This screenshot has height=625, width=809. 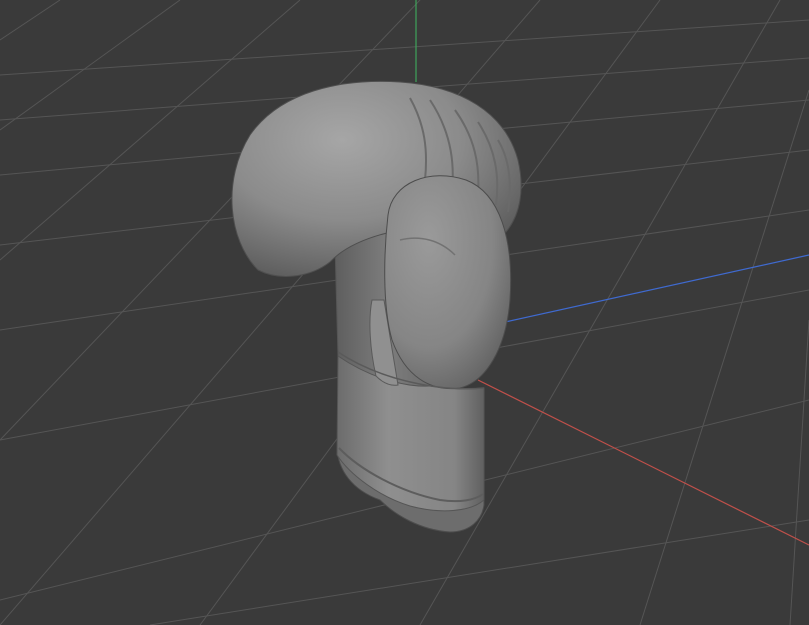 I want to click on z-axis-line, so click(x=656, y=288).